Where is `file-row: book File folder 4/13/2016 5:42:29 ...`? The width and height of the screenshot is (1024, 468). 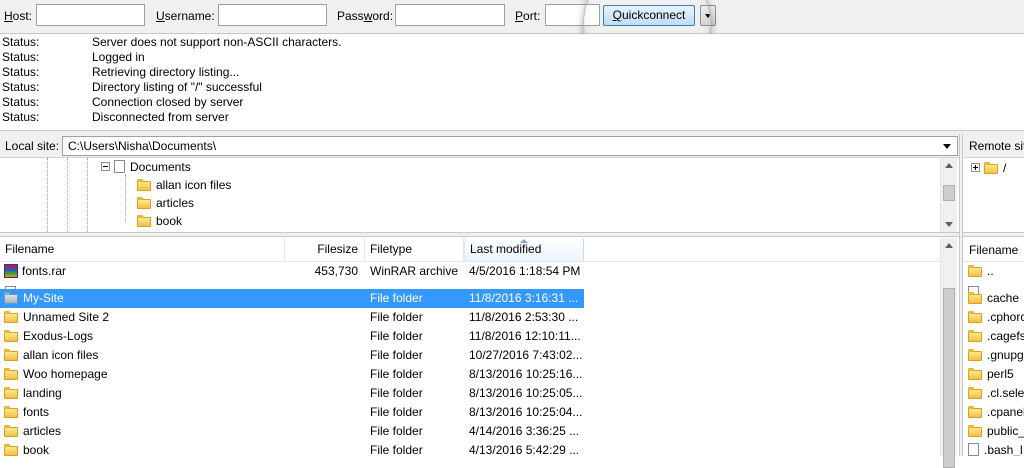
file-row: book File folder 4/13/2016 5:42:29 ... is located at coordinates (470, 448).